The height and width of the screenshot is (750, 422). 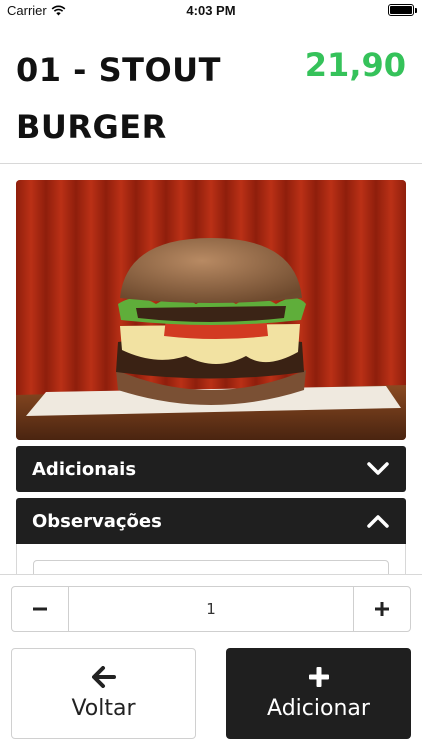 What do you see at coordinates (402, 10) in the screenshot?
I see `battery-icon` at bounding box center [402, 10].